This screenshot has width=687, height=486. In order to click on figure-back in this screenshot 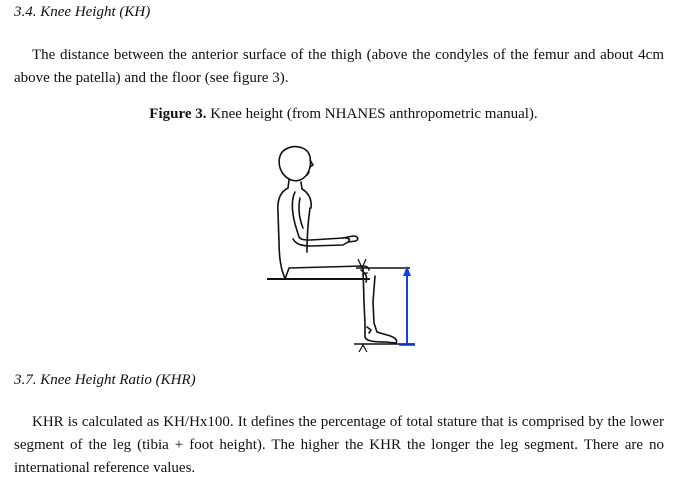, I will do `click(283, 229)`.